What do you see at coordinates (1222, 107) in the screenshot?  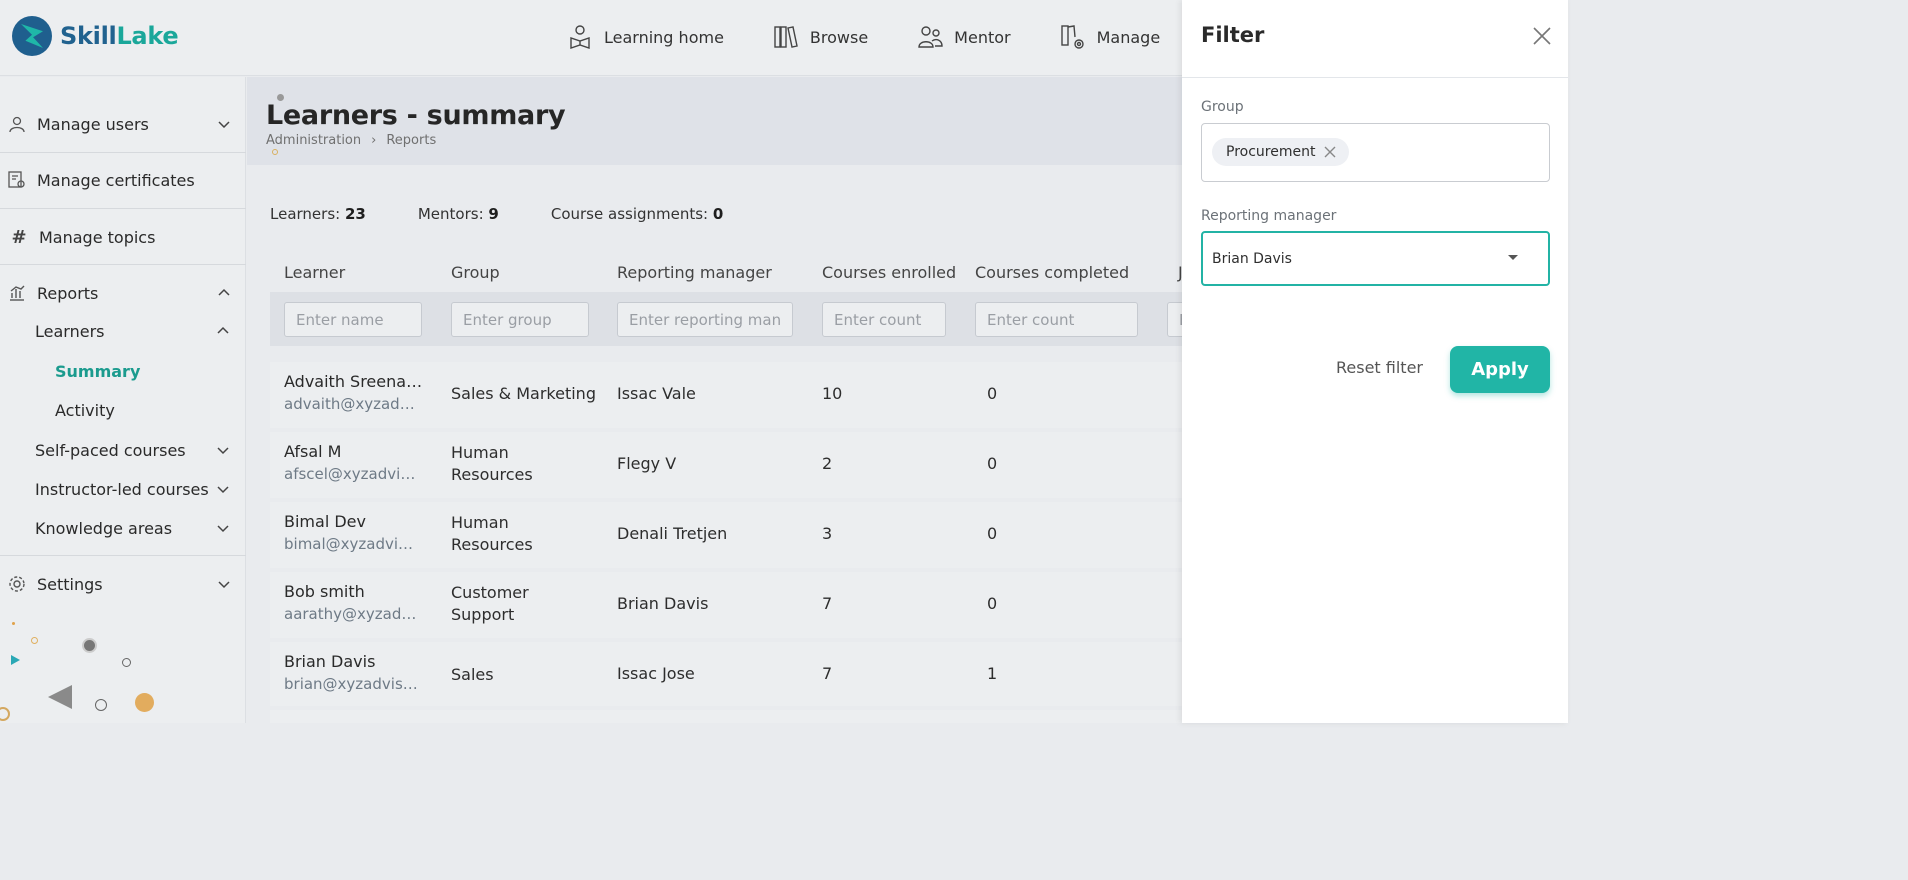 I see `group-label: Group` at bounding box center [1222, 107].